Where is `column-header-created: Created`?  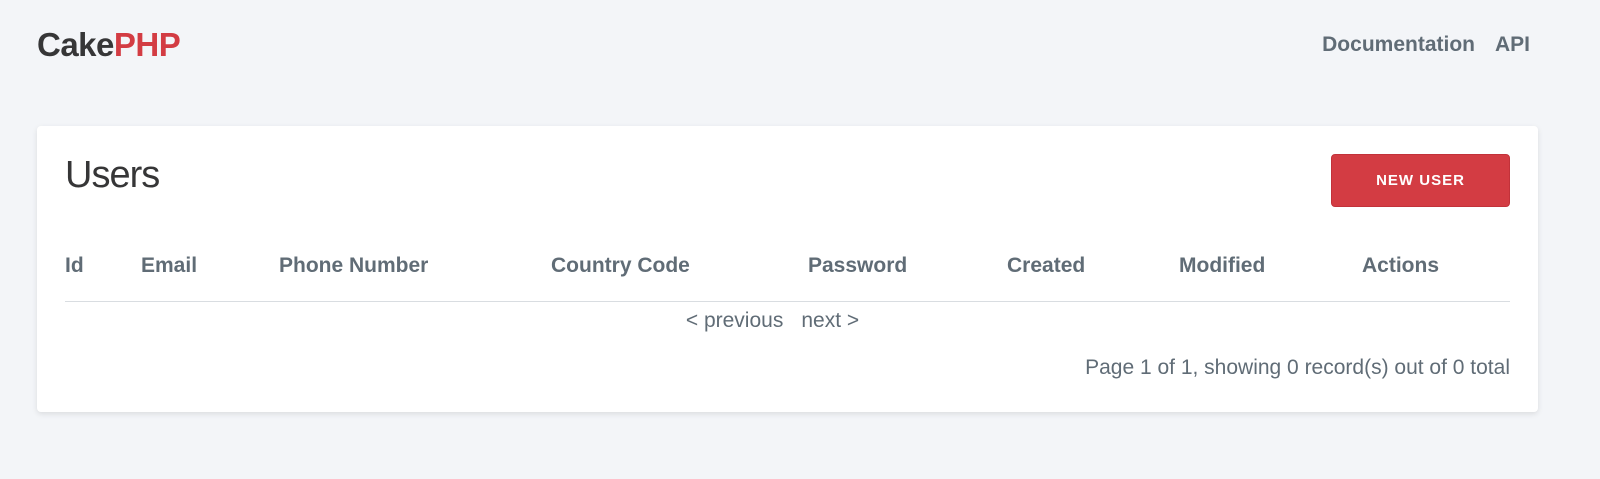 column-header-created: Created is located at coordinates (1046, 266).